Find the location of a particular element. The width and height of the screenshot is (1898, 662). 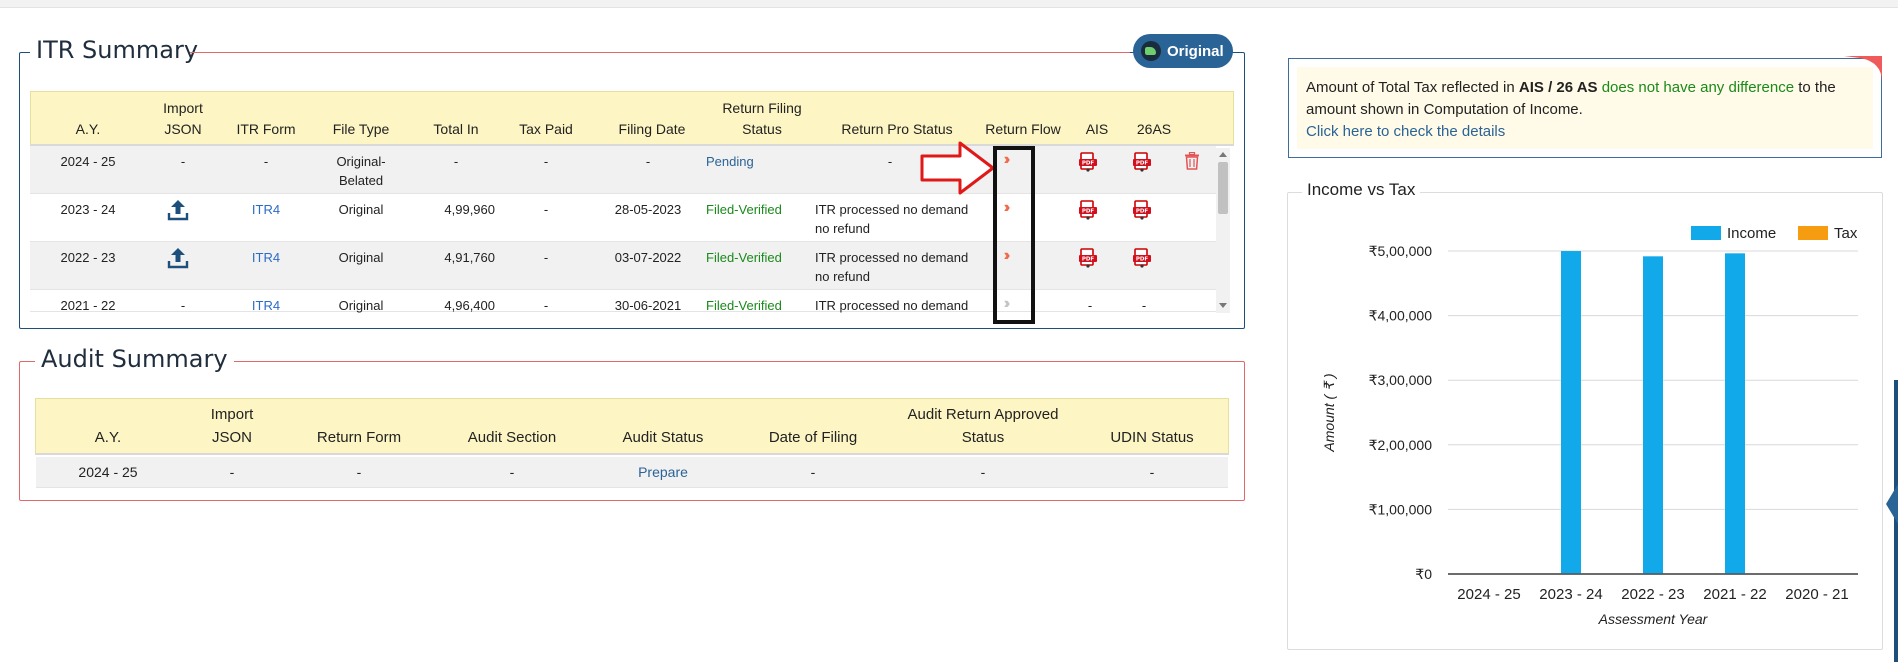

y-tick-label: ₹5,00,000 is located at coordinates (1401, 251).